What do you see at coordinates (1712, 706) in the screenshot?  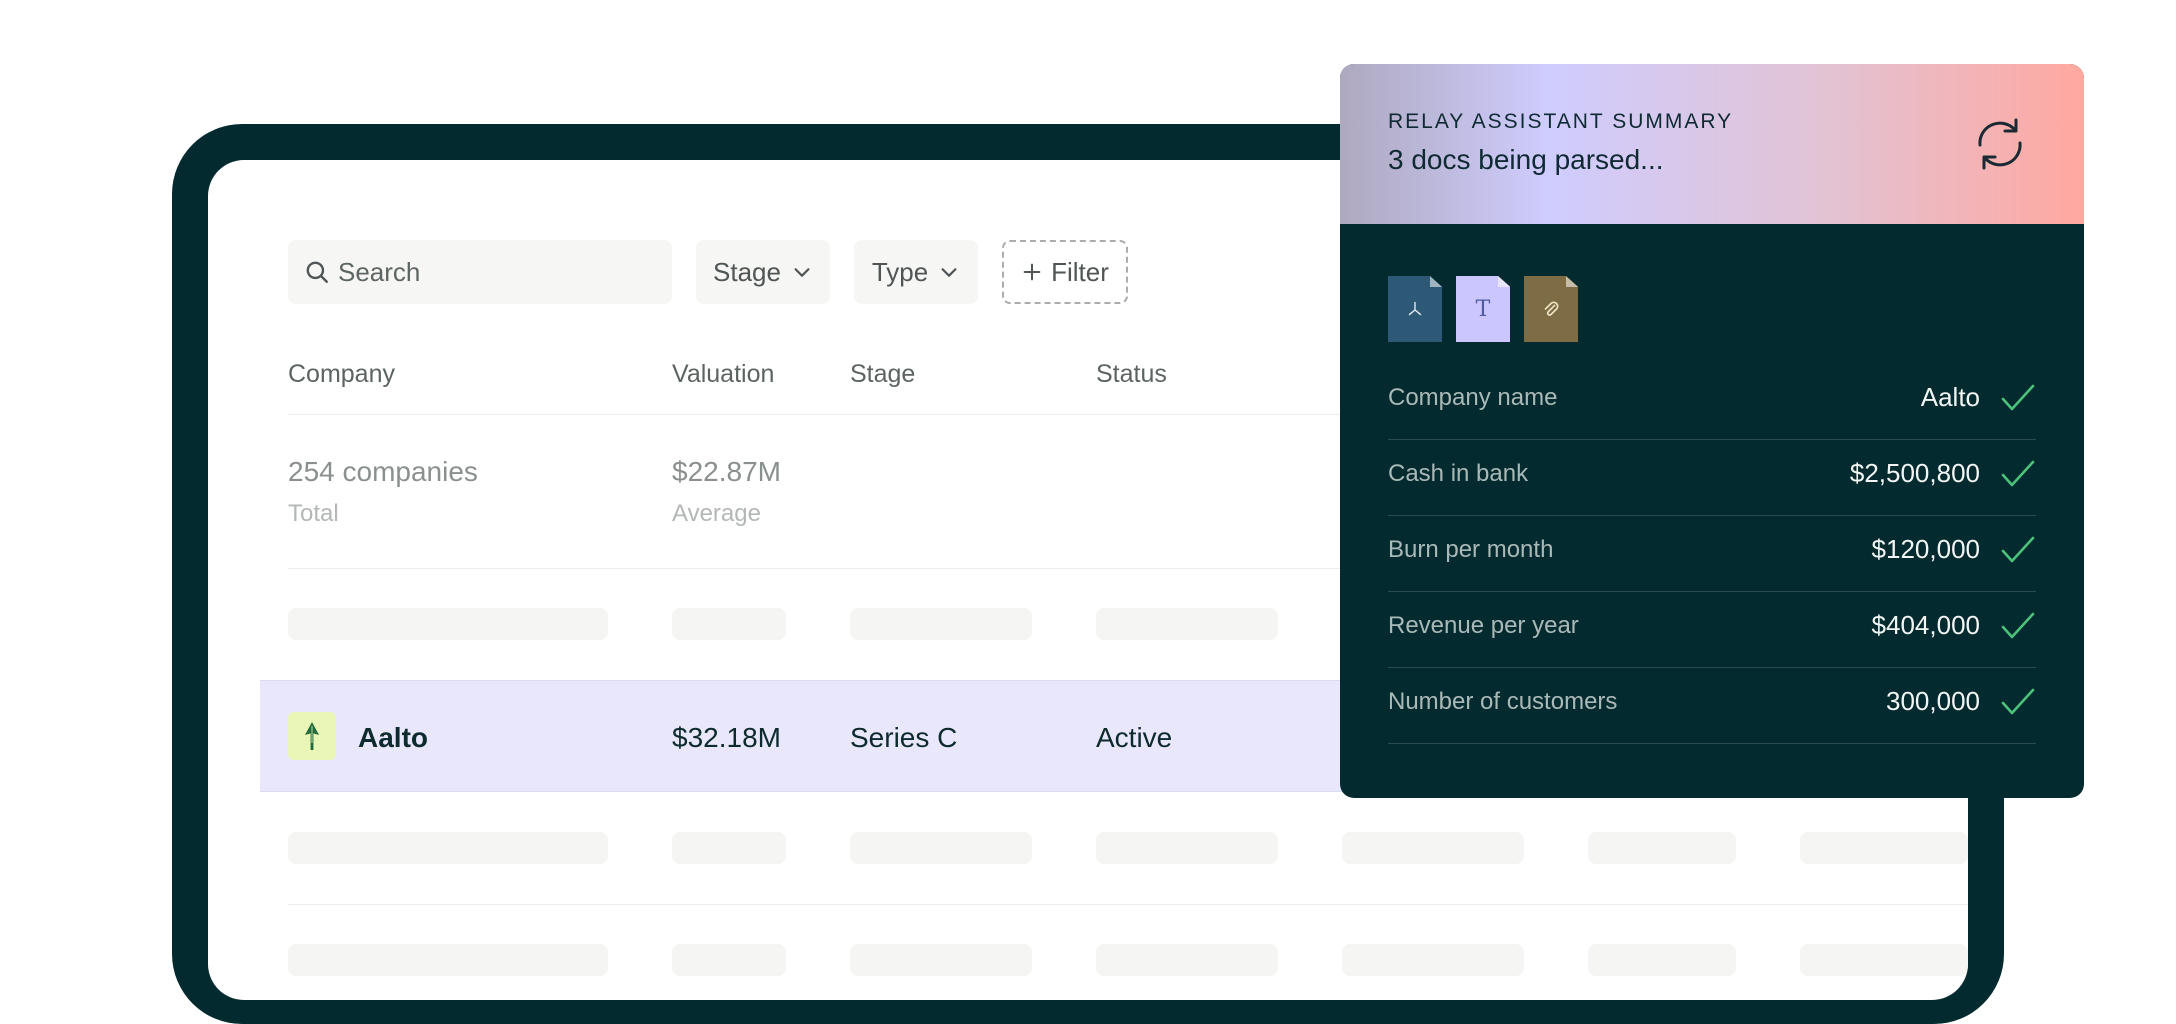 I see `field-row-number-of-customers: Number of customers 300,000` at bounding box center [1712, 706].